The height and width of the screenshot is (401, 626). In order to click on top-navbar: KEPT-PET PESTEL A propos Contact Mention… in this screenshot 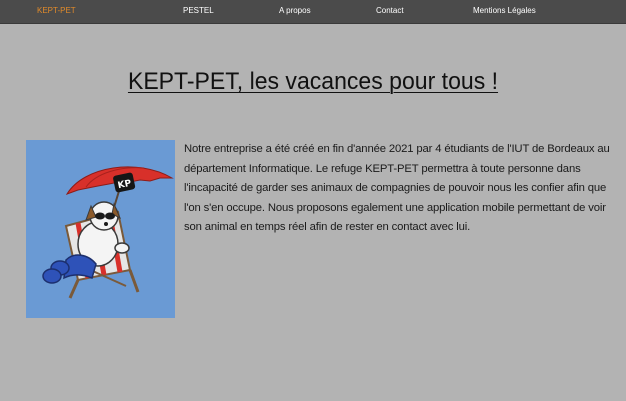, I will do `click(313, 12)`.